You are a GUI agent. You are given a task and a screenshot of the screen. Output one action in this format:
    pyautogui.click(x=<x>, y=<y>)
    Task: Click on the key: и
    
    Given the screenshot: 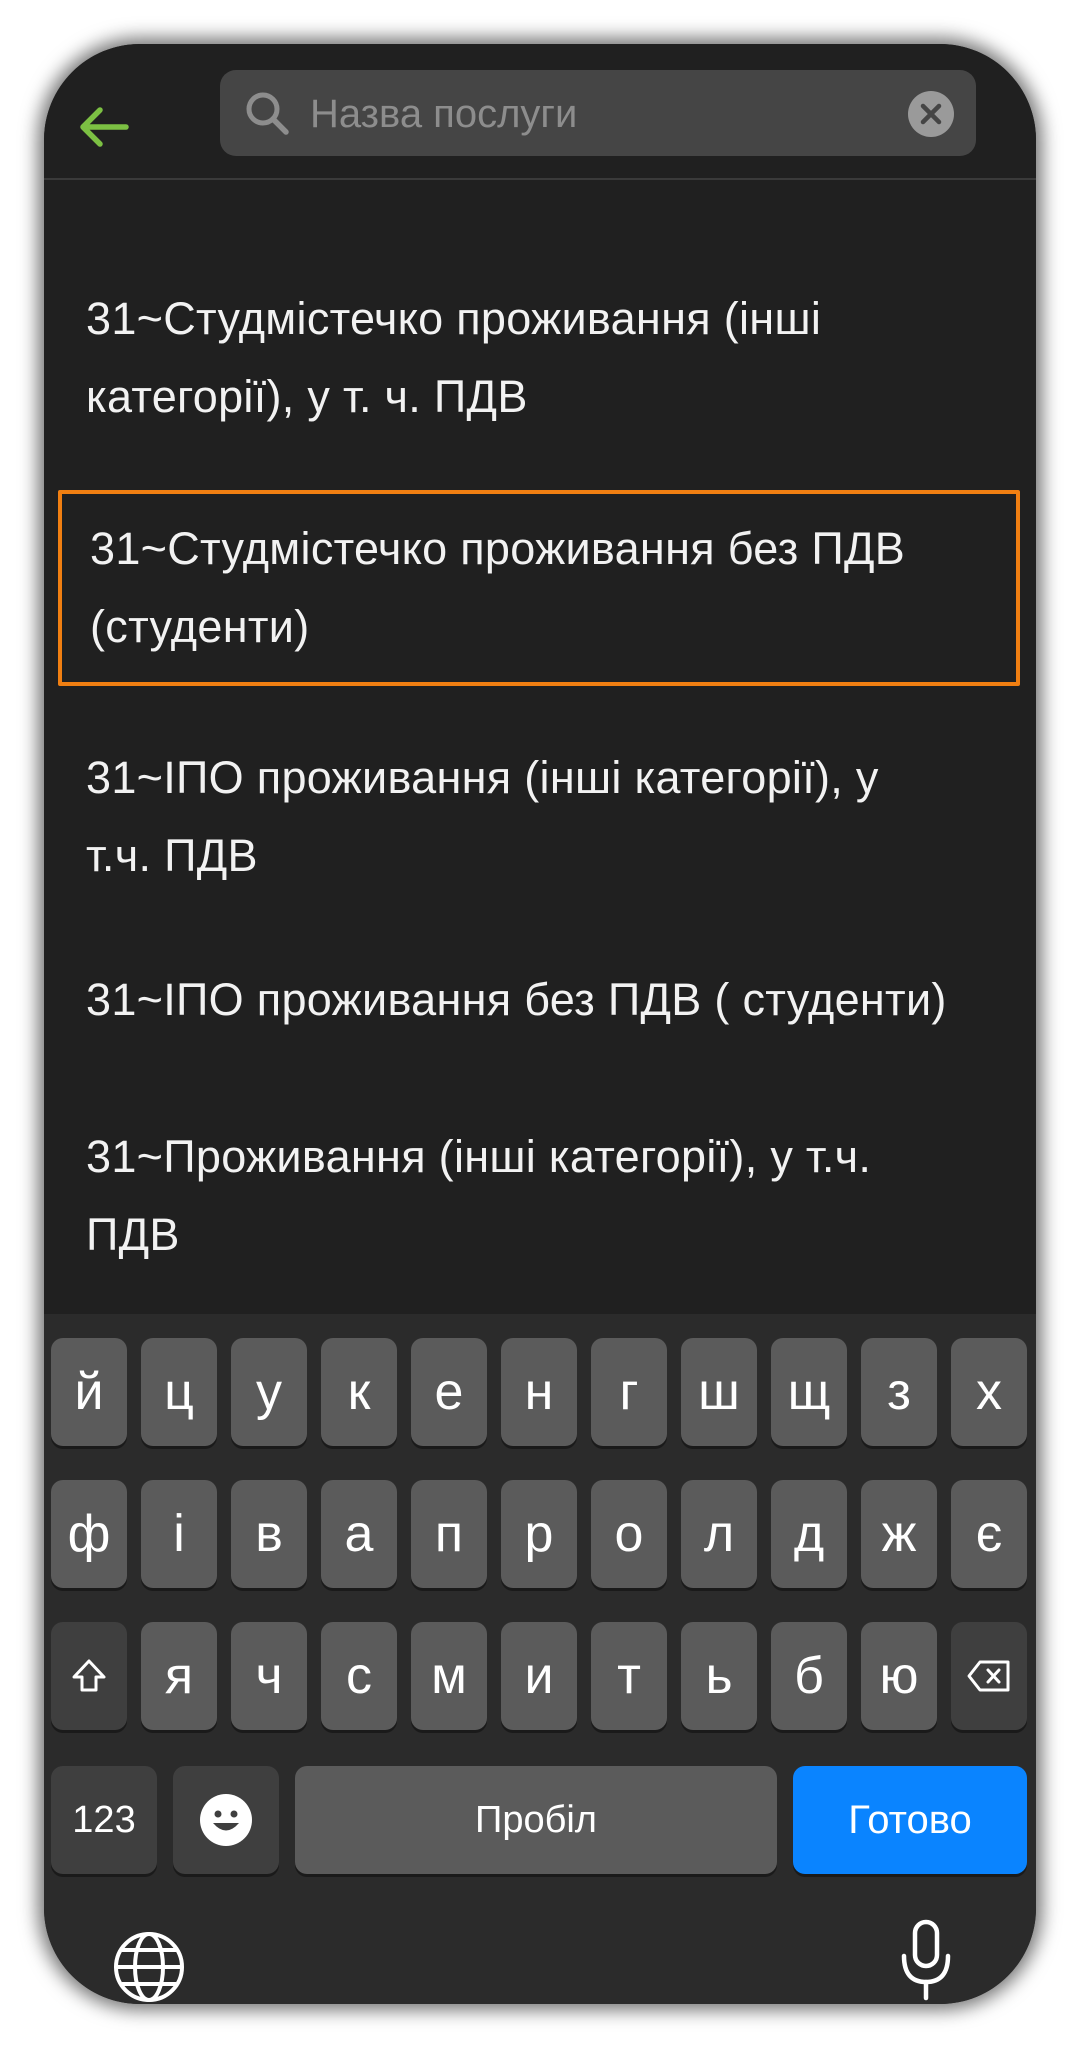 What is the action you would take?
    pyautogui.click(x=539, y=1676)
    